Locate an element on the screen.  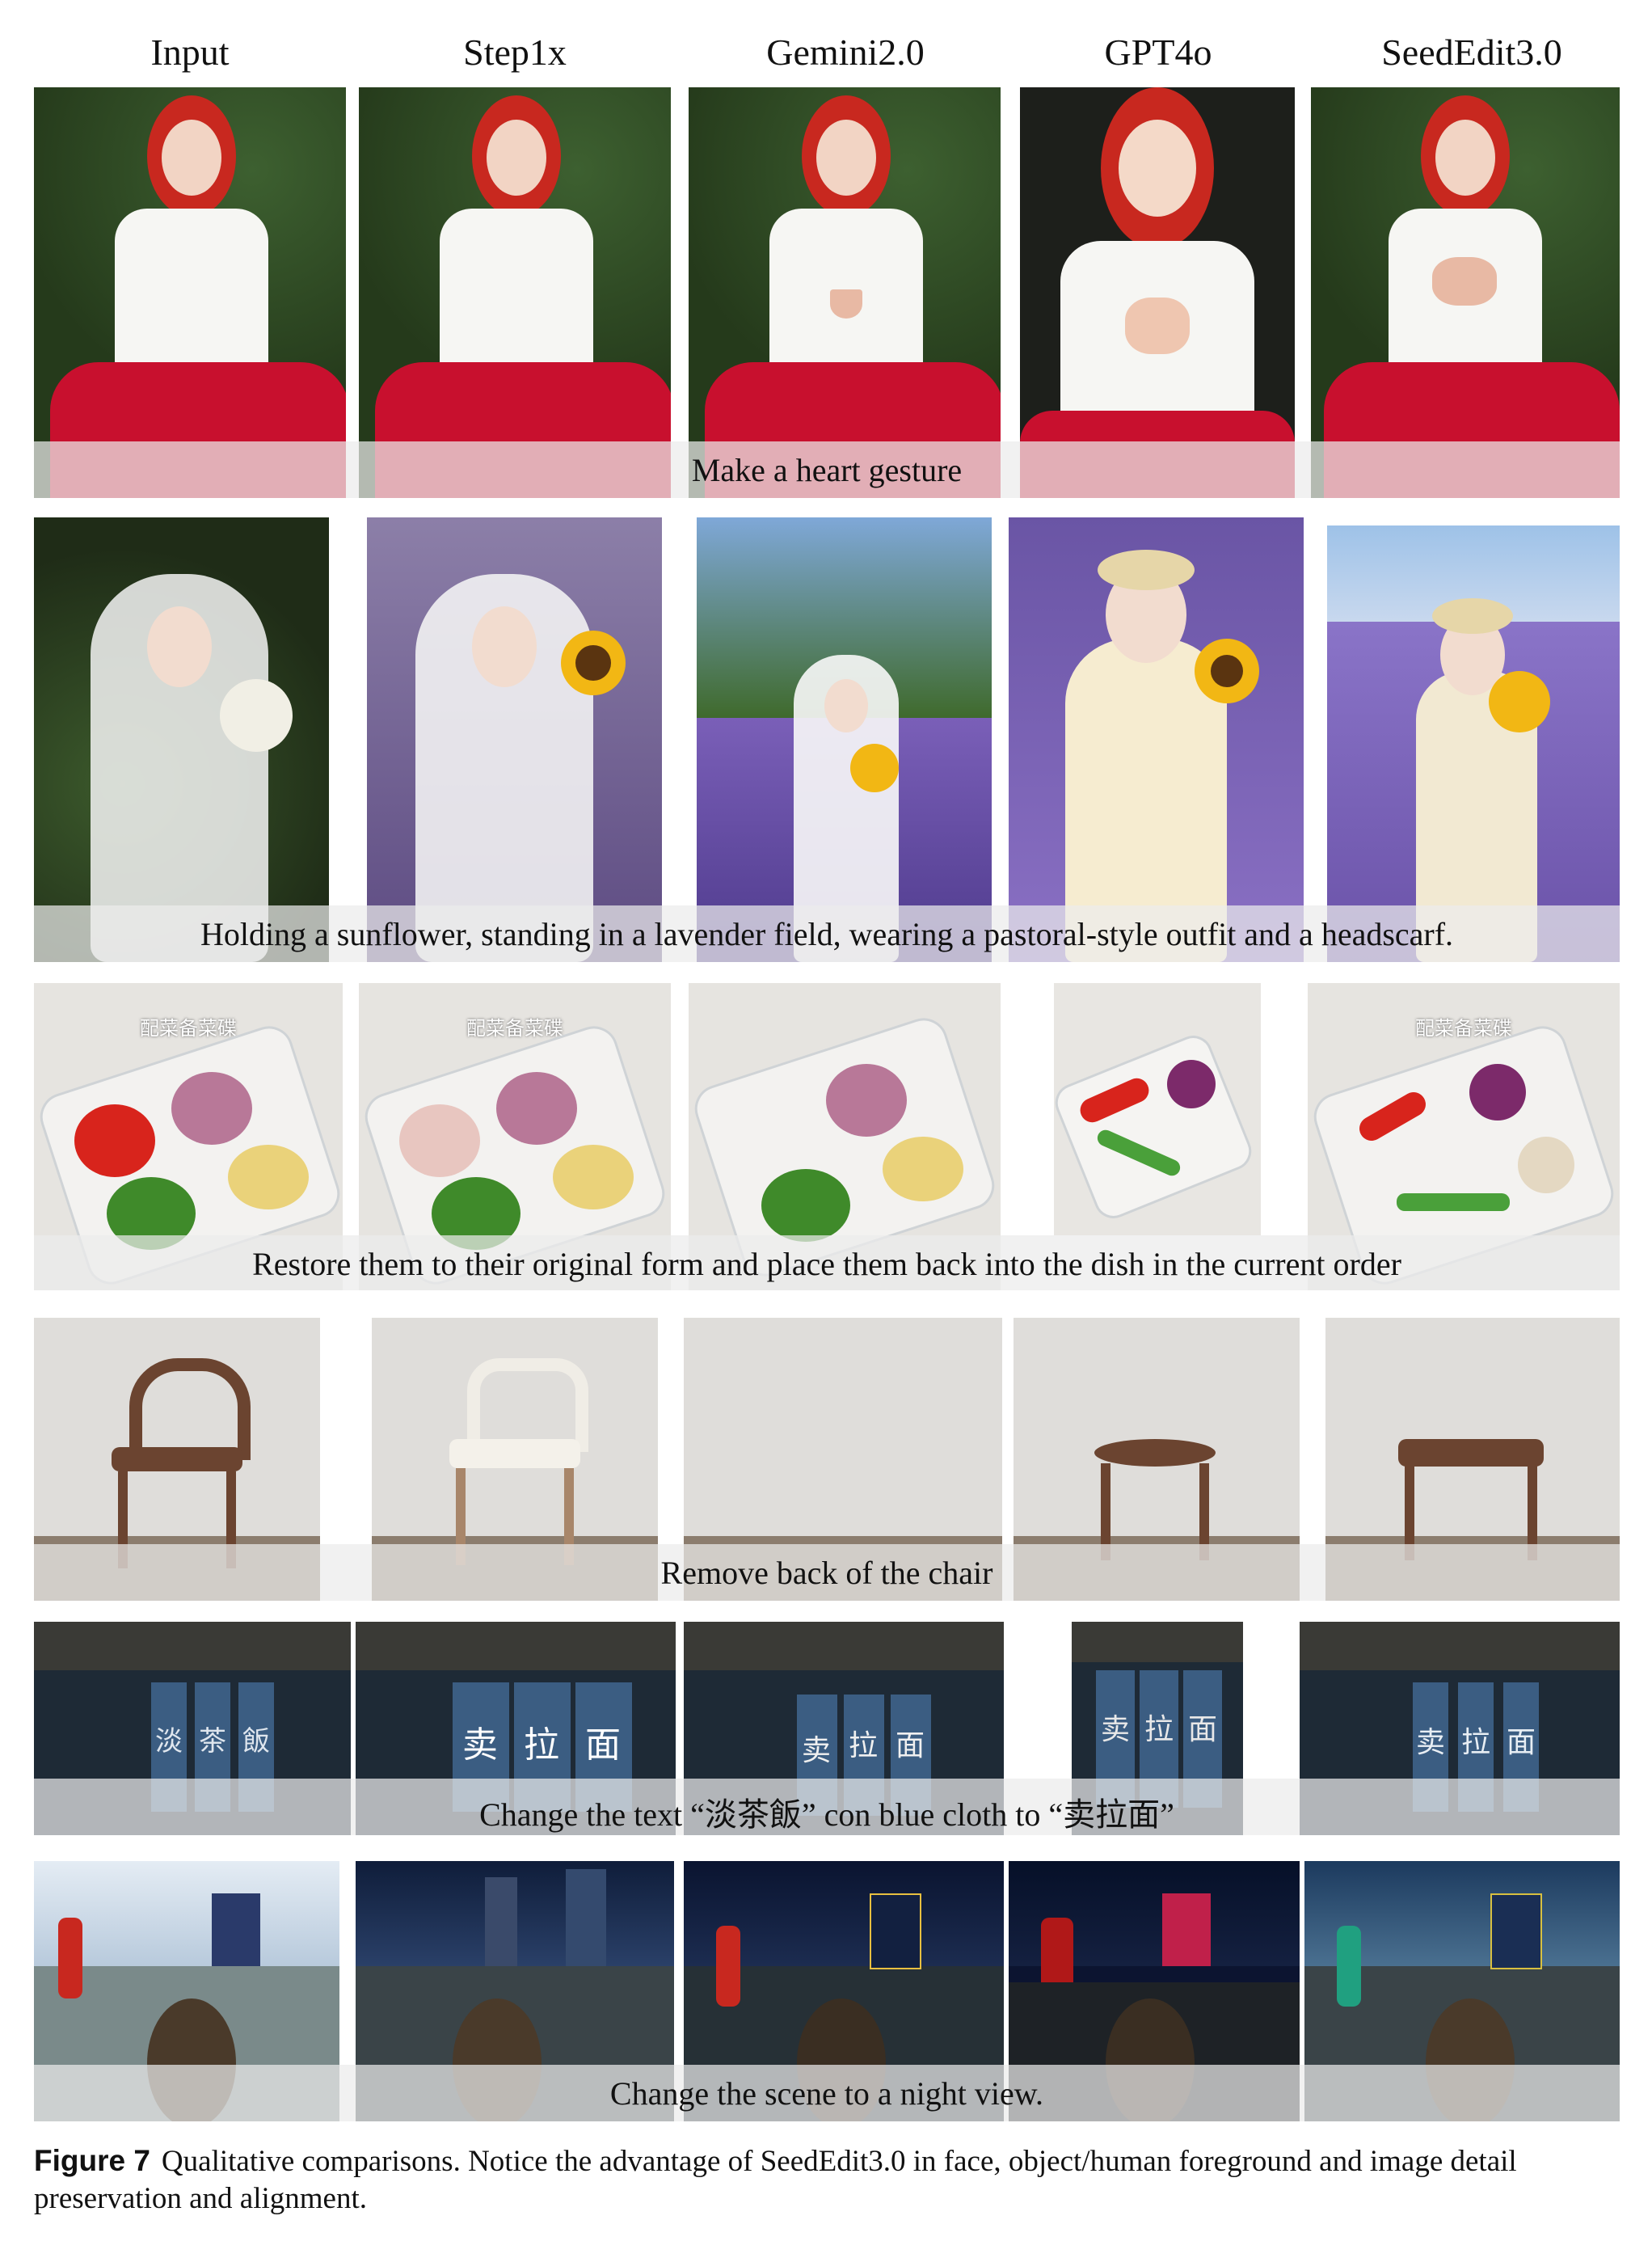
image-gpt4o-dish is located at coordinates (1157, 1109).